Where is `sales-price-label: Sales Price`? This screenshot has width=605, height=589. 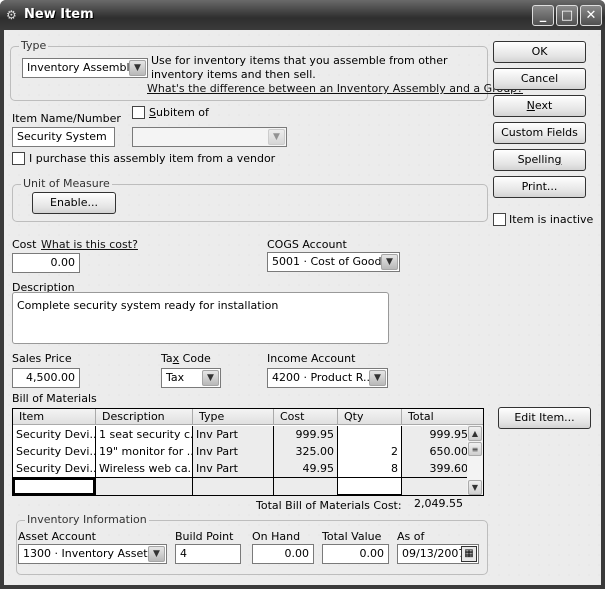
sales-price-label: Sales Price is located at coordinates (42, 358).